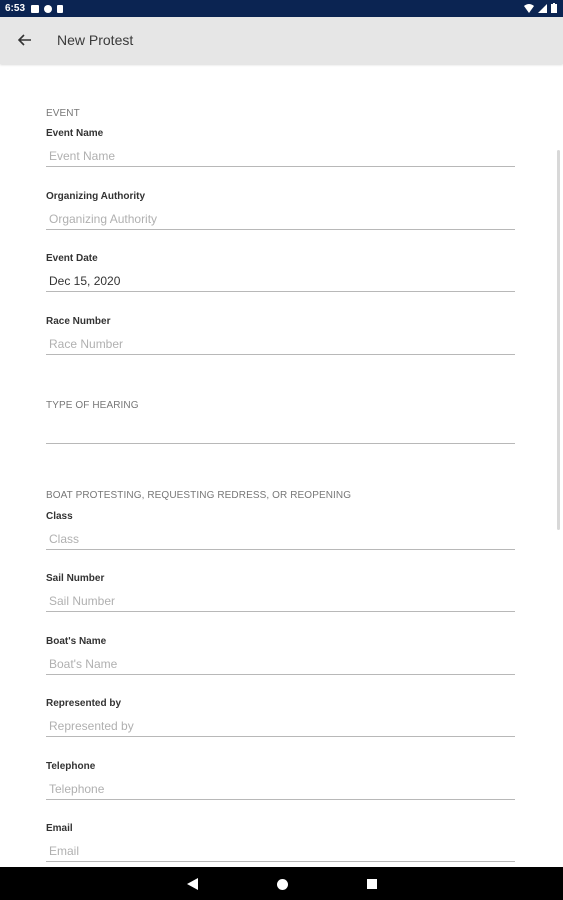  I want to click on app-bar: New Protest, so click(281, 40).